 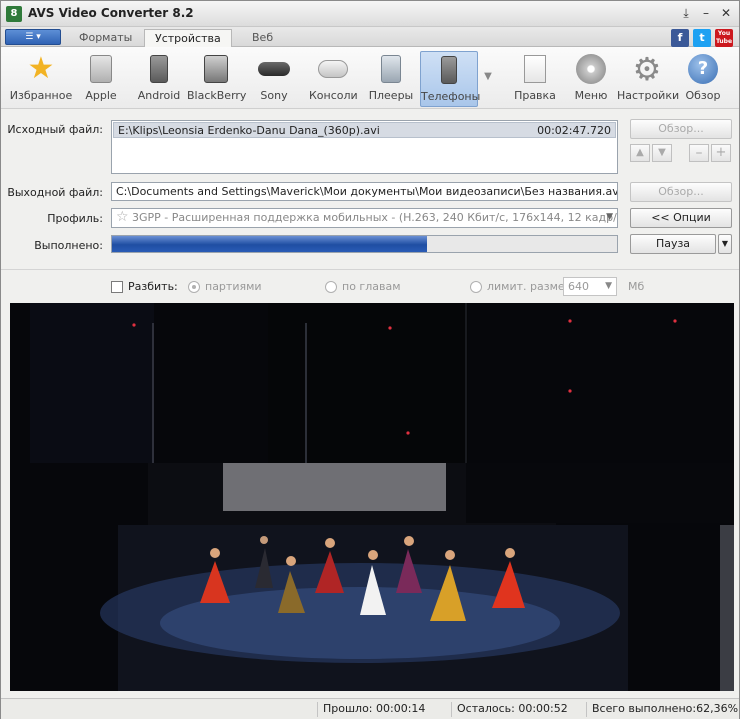 I want to click on disc-menu-icon, so click(x=591, y=69).